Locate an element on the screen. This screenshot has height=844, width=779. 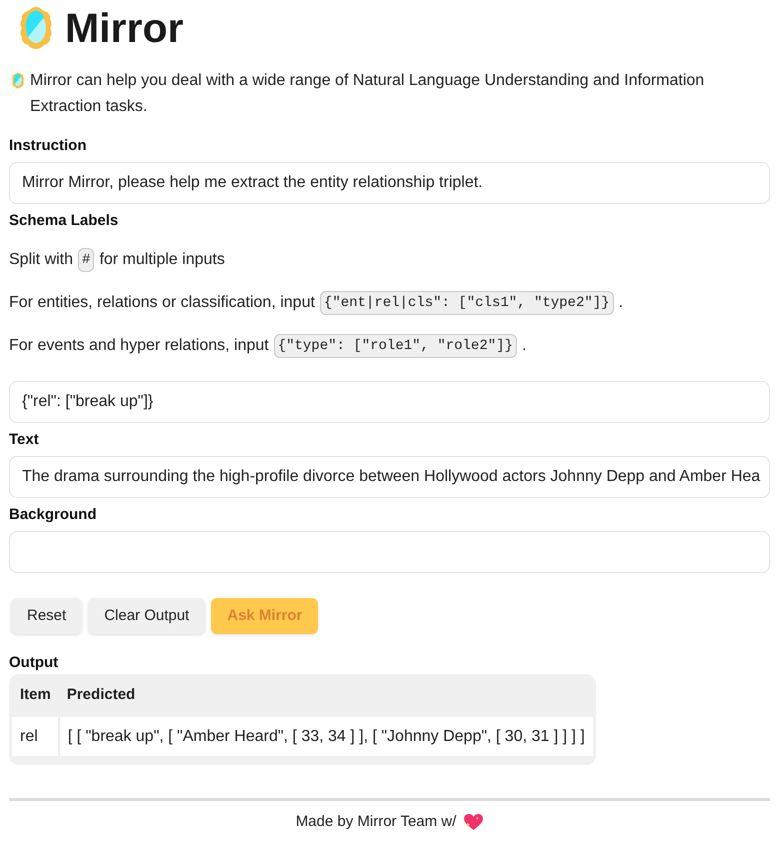
column-header: Predicted is located at coordinates (325, 695).